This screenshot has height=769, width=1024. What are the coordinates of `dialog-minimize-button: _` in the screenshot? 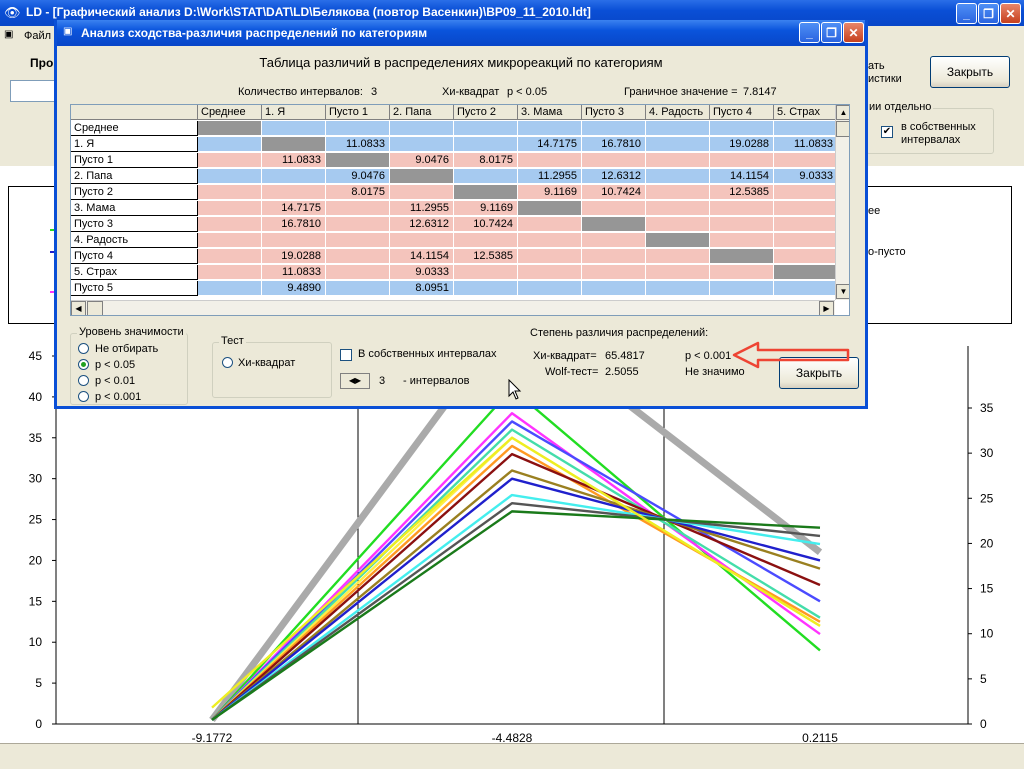 It's located at (809, 32).